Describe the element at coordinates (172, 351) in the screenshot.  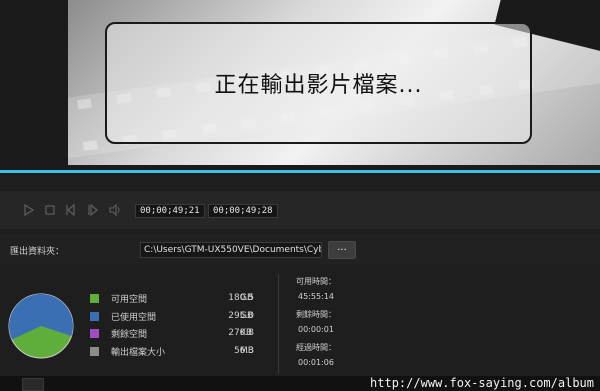
I see `legend-item-output-size: 輸出檔案大小 56.3 MB` at that location.